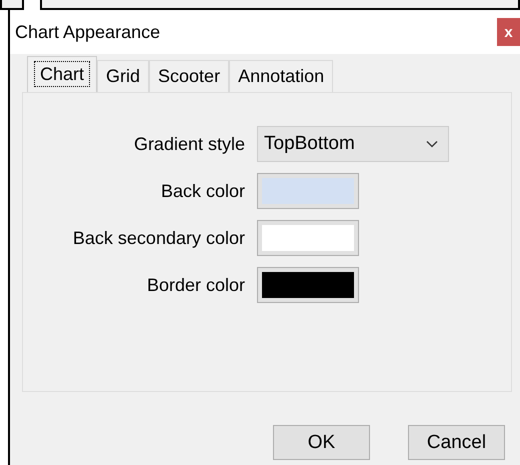 Image resolution: width=520 pixels, height=465 pixels. Describe the element at coordinates (195, 285) in the screenshot. I see `field-label: Border color` at that location.